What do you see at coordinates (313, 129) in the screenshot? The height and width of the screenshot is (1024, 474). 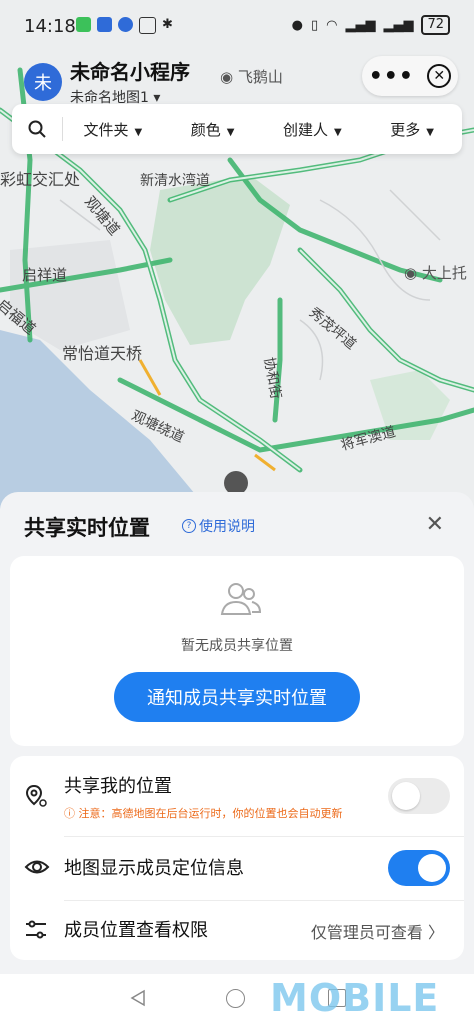 I see `filter-creator: 创建人 ▼` at bounding box center [313, 129].